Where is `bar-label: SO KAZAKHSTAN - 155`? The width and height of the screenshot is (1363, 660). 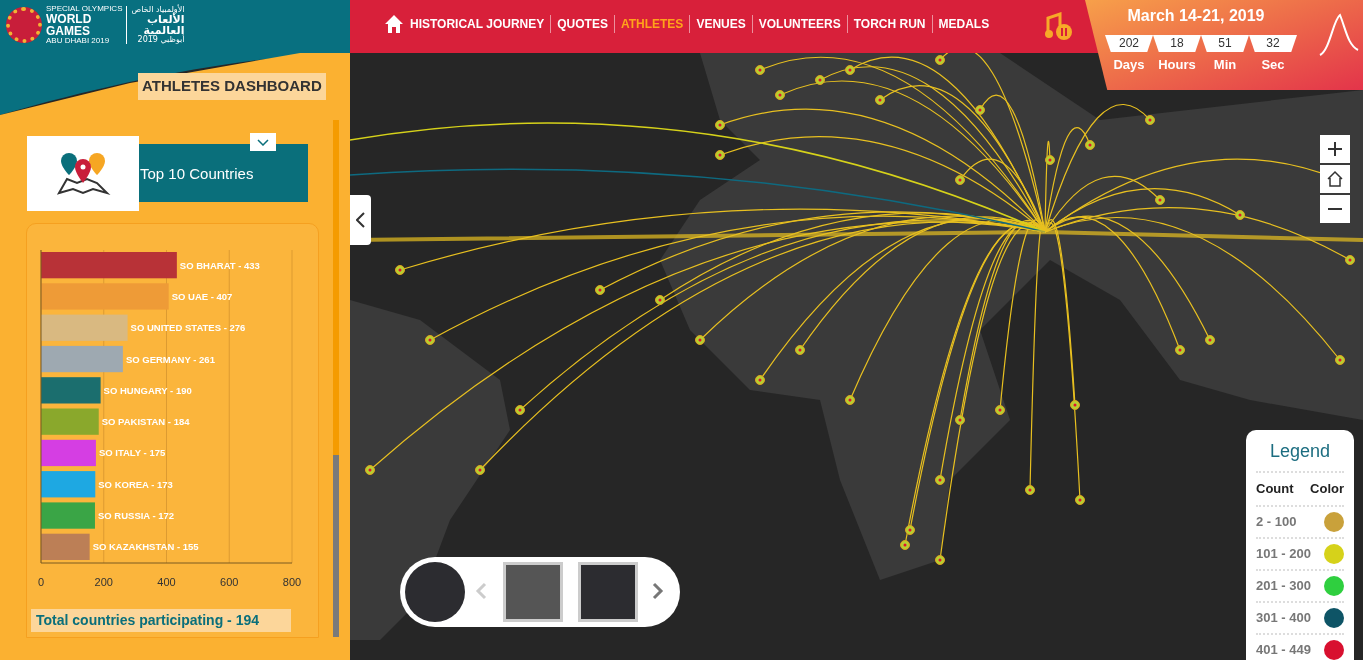
bar-label: SO KAZAKHSTAN - 155 is located at coordinates (145, 547).